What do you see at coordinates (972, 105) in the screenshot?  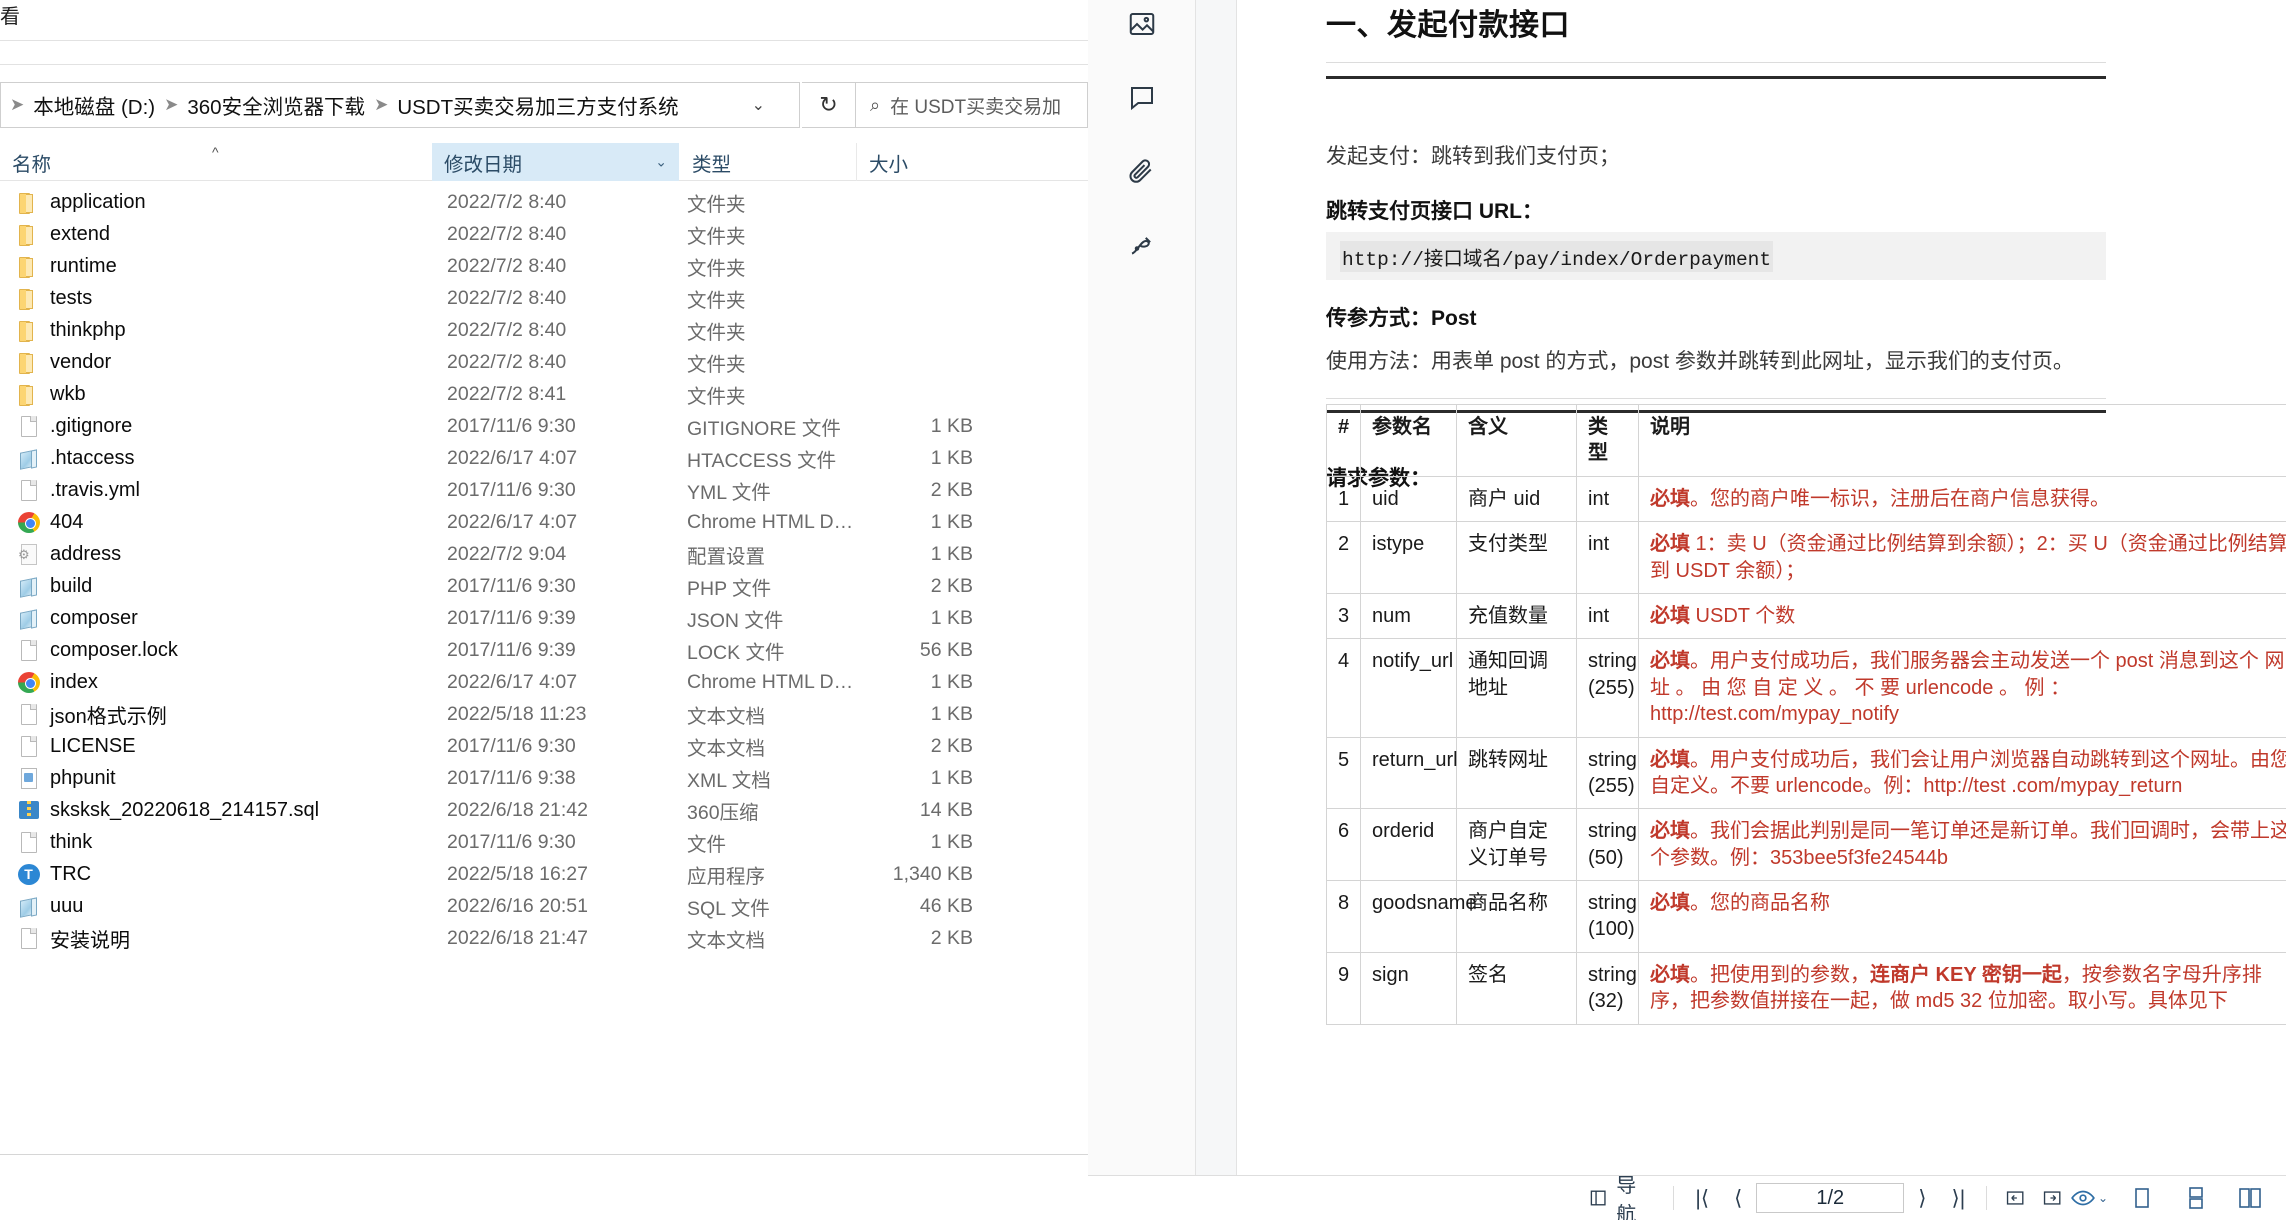 I see `search-input: ⌕ 在 USDT买卖交易加` at bounding box center [972, 105].